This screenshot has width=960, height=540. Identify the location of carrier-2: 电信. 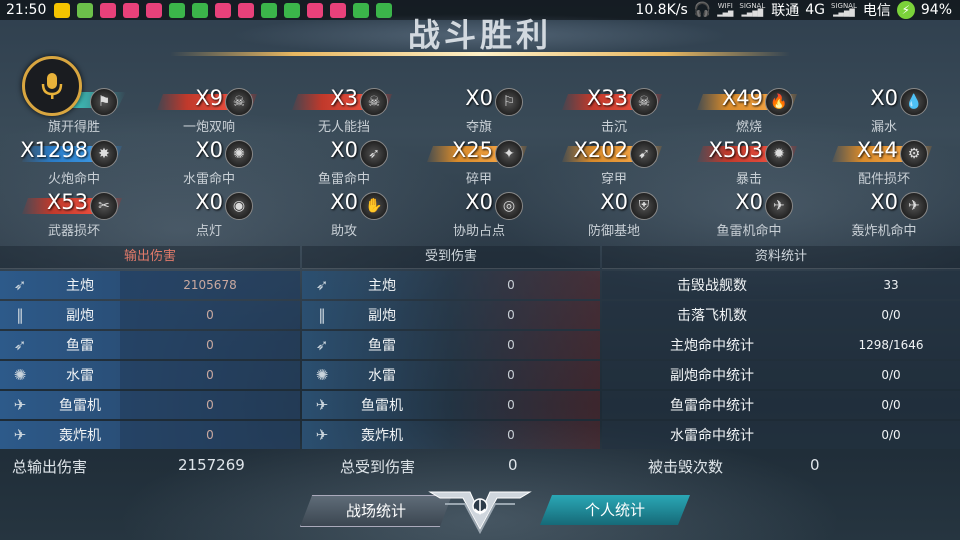
(876, 11).